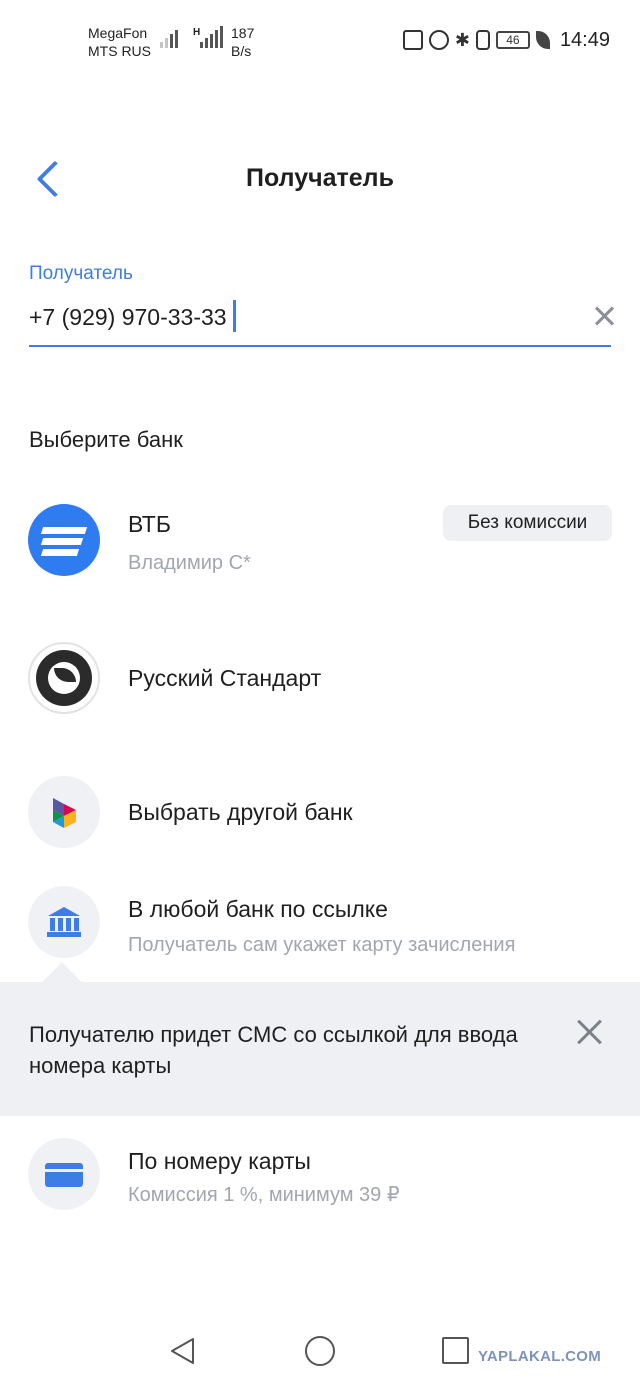 Image resolution: width=640 pixels, height=1387 pixels. I want to click on no-commission-badge: Без комиссии, so click(527, 523).